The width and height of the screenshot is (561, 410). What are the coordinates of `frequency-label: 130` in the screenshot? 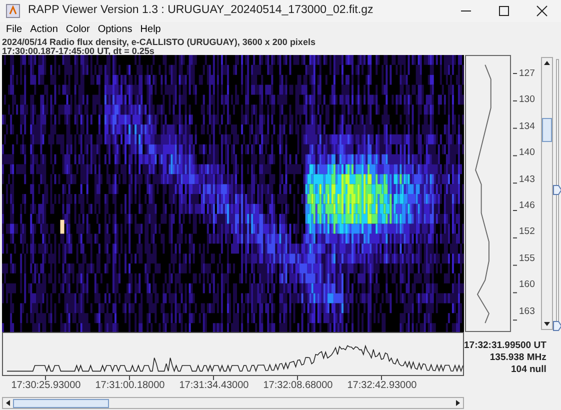 It's located at (527, 100).